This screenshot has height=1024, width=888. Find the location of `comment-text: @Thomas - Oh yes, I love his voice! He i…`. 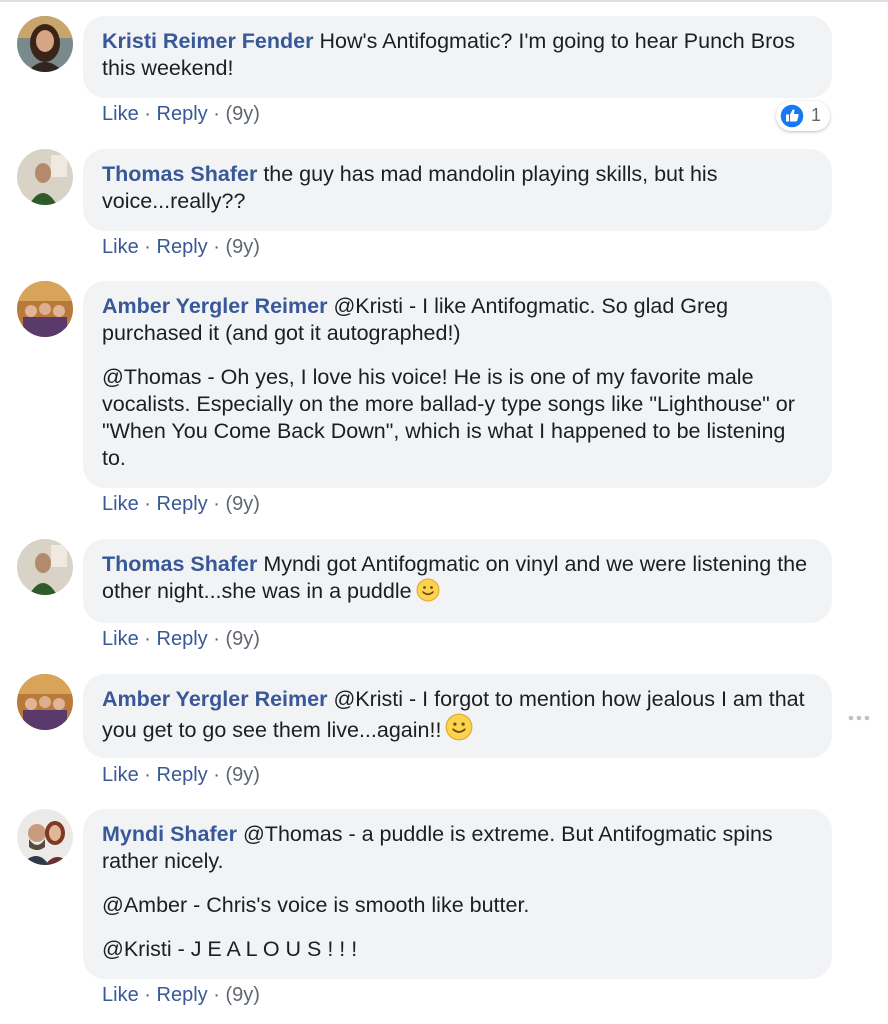

comment-text: @Thomas - Oh yes, I love his voice! He i… is located at coordinates (448, 417).